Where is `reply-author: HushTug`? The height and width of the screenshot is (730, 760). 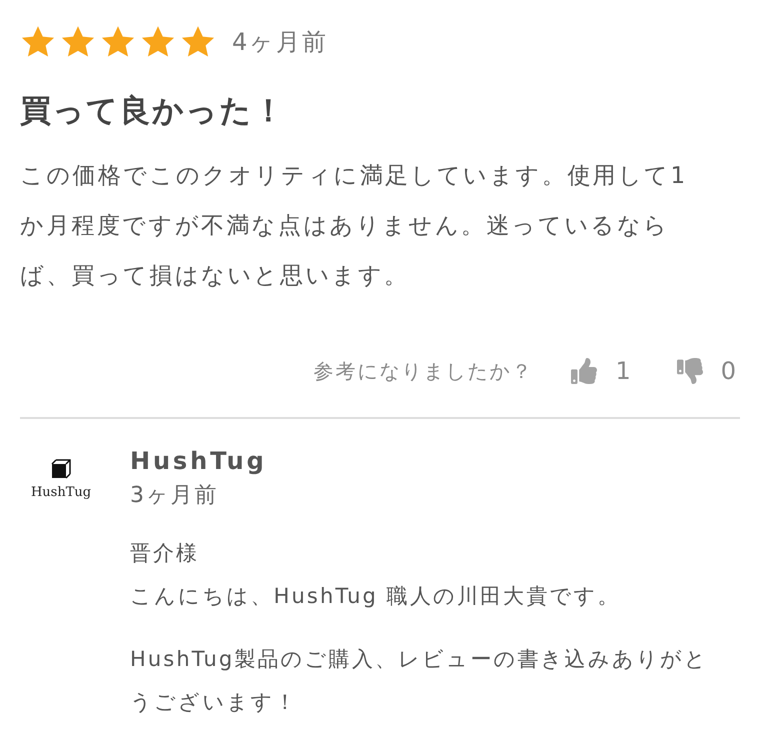 reply-author: HushTug is located at coordinates (199, 461).